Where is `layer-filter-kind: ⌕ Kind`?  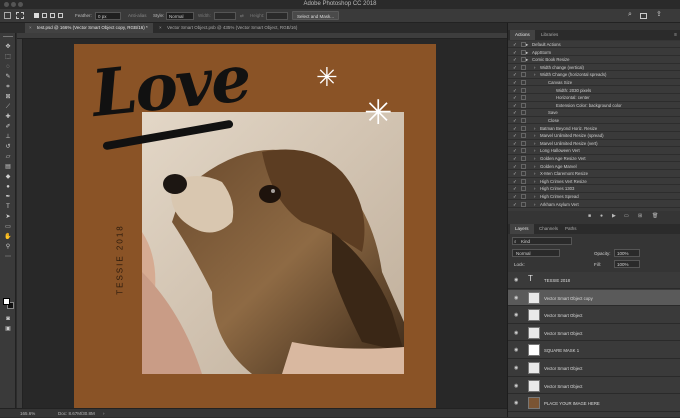
layer-filter-kind: ⌕ Kind is located at coordinates (542, 241).